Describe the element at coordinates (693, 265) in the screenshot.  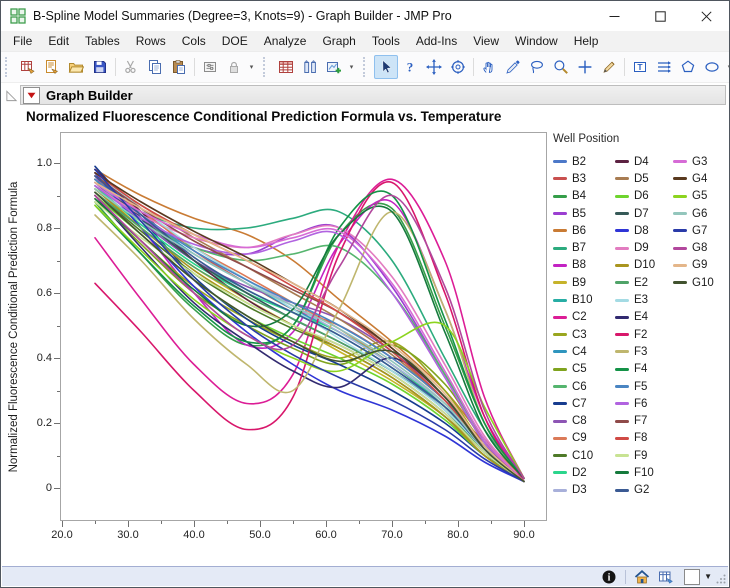
I see `legend-item-G9: G9` at that location.